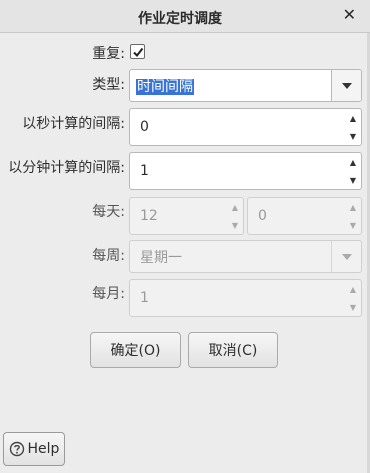 The image size is (370, 473). What do you see at coordinates (149, 216) in the screenshot?
I see `daily-hour-value: 12` at bounding box center [149, 216].